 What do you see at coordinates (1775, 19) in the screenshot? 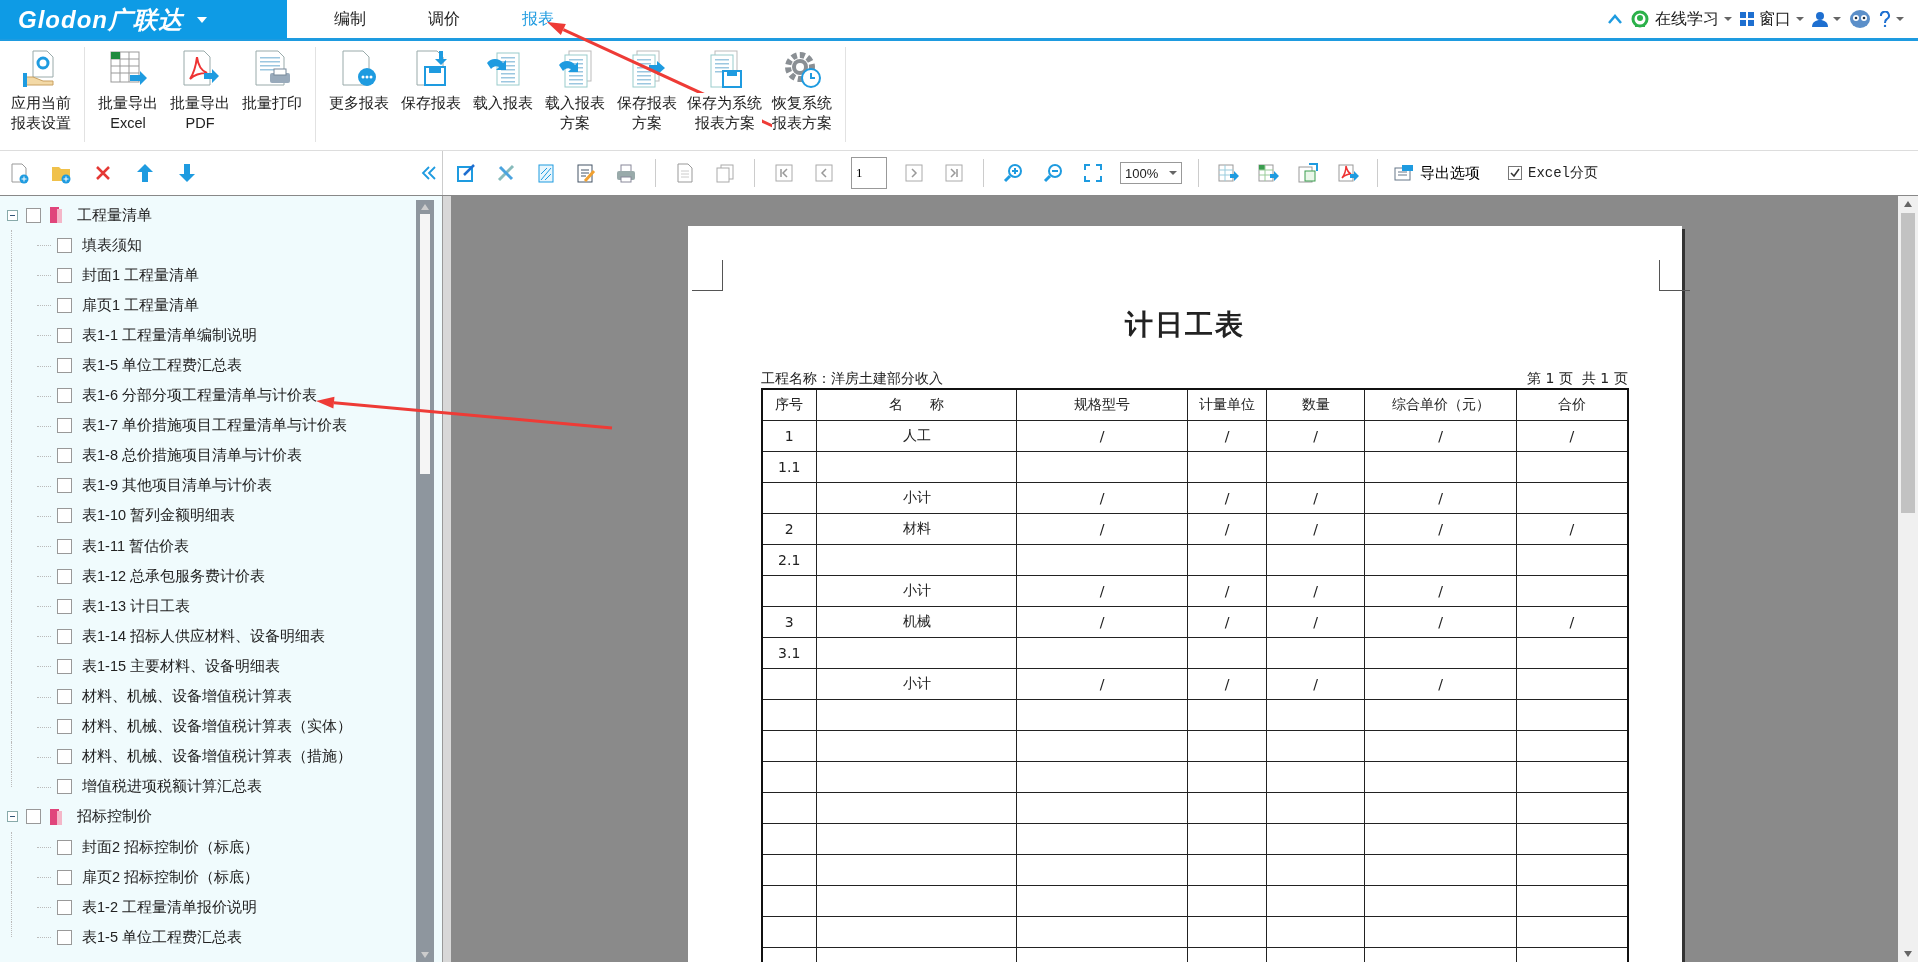
I see `window-menu-label: 窗口` at bounding box center [1775, 19].